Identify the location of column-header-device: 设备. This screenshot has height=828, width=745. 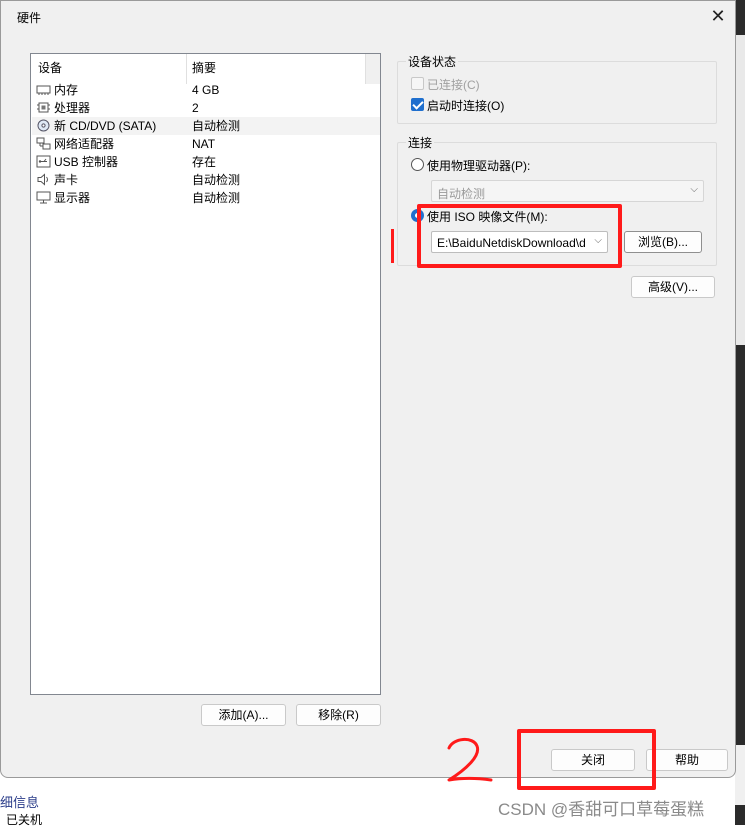
(50, 66).